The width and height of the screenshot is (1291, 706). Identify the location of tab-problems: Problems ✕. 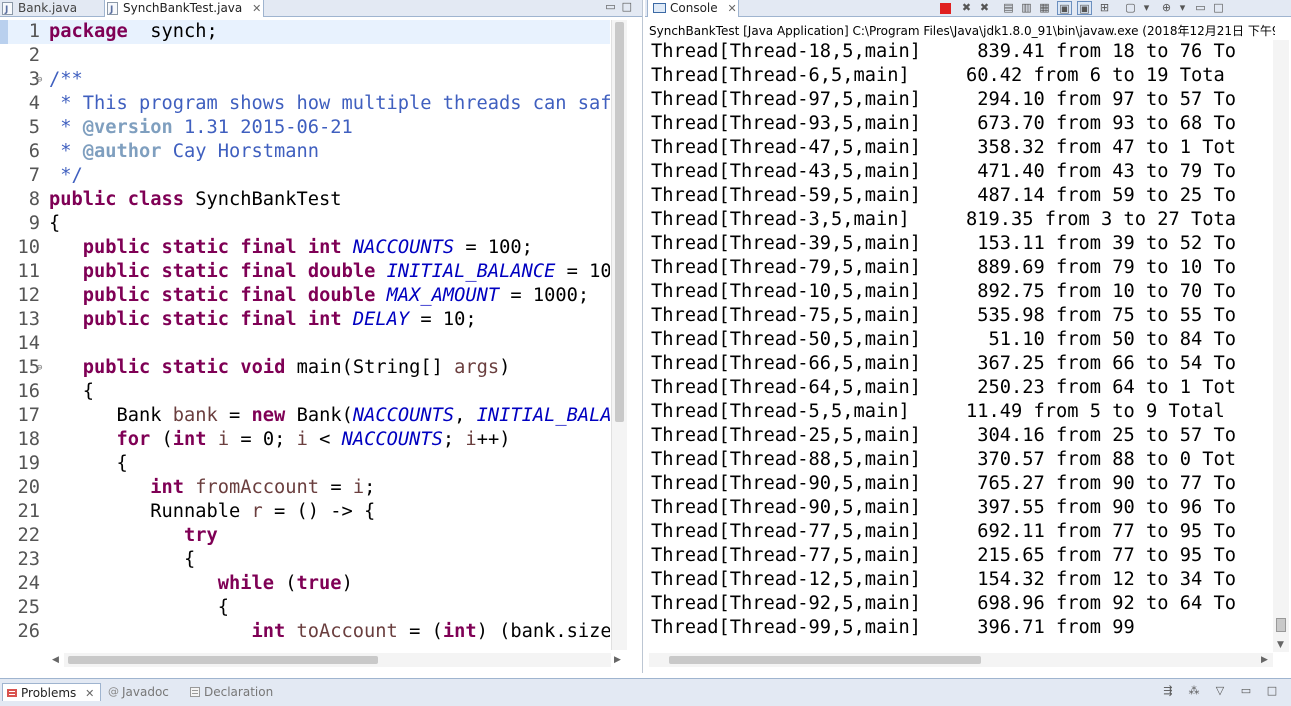
(52, 692).